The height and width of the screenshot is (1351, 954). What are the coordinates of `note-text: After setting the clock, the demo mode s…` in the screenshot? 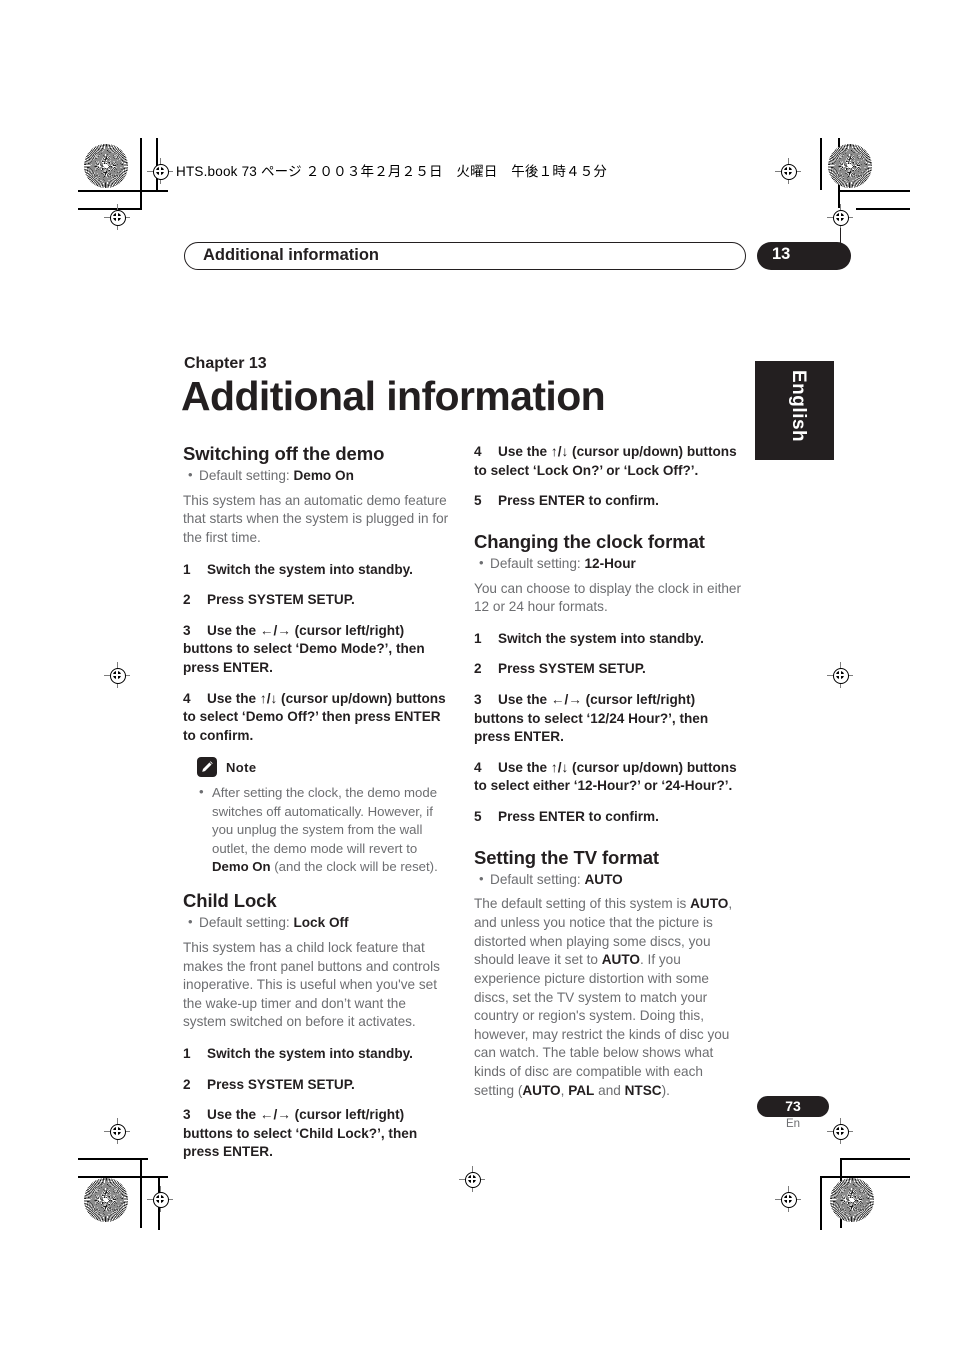 It's located at (324, 829).